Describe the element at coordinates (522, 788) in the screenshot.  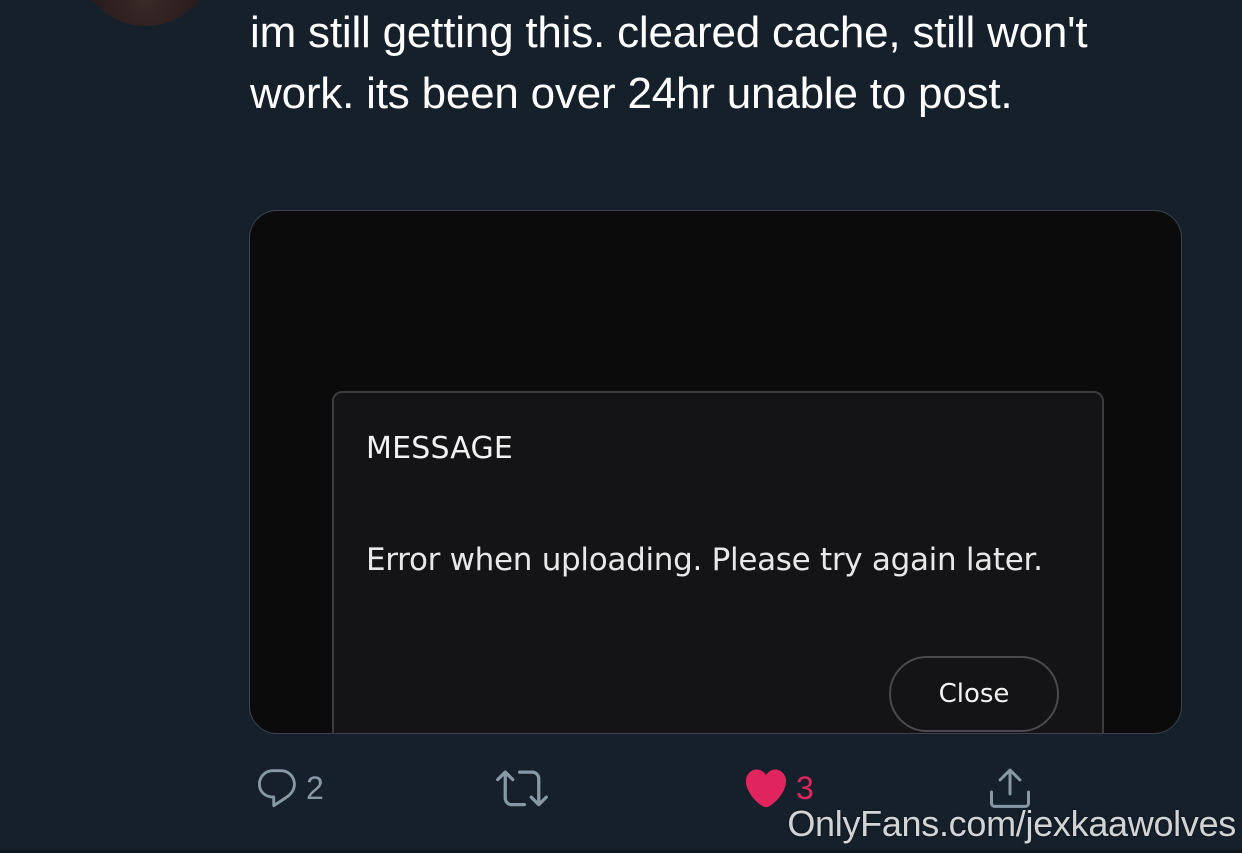
I see `retweet-icon` at that location.